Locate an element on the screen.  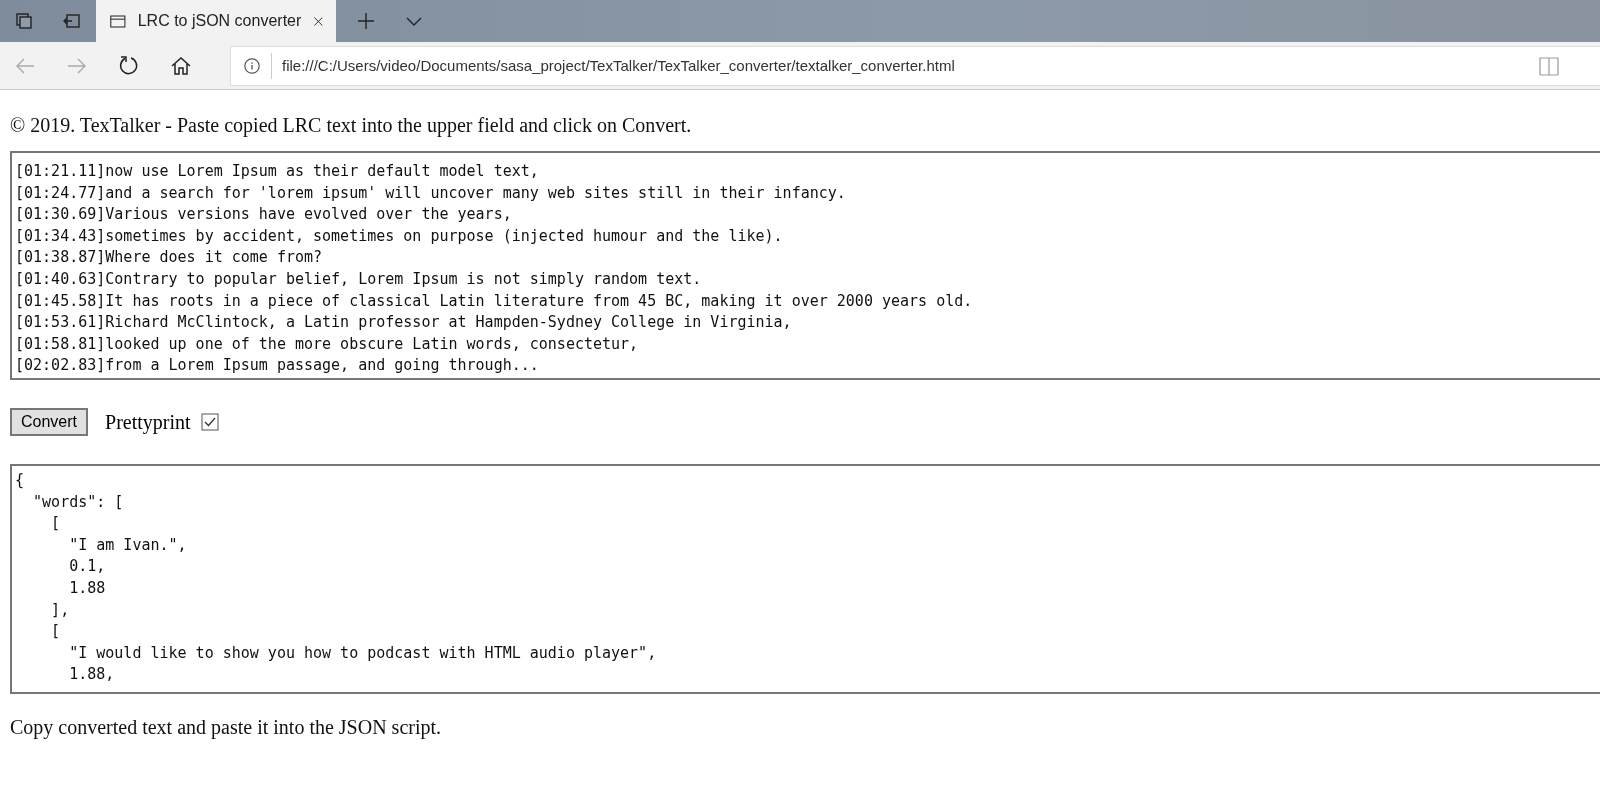
set-aside-tabs-icon is located at coordinates (72, 21).